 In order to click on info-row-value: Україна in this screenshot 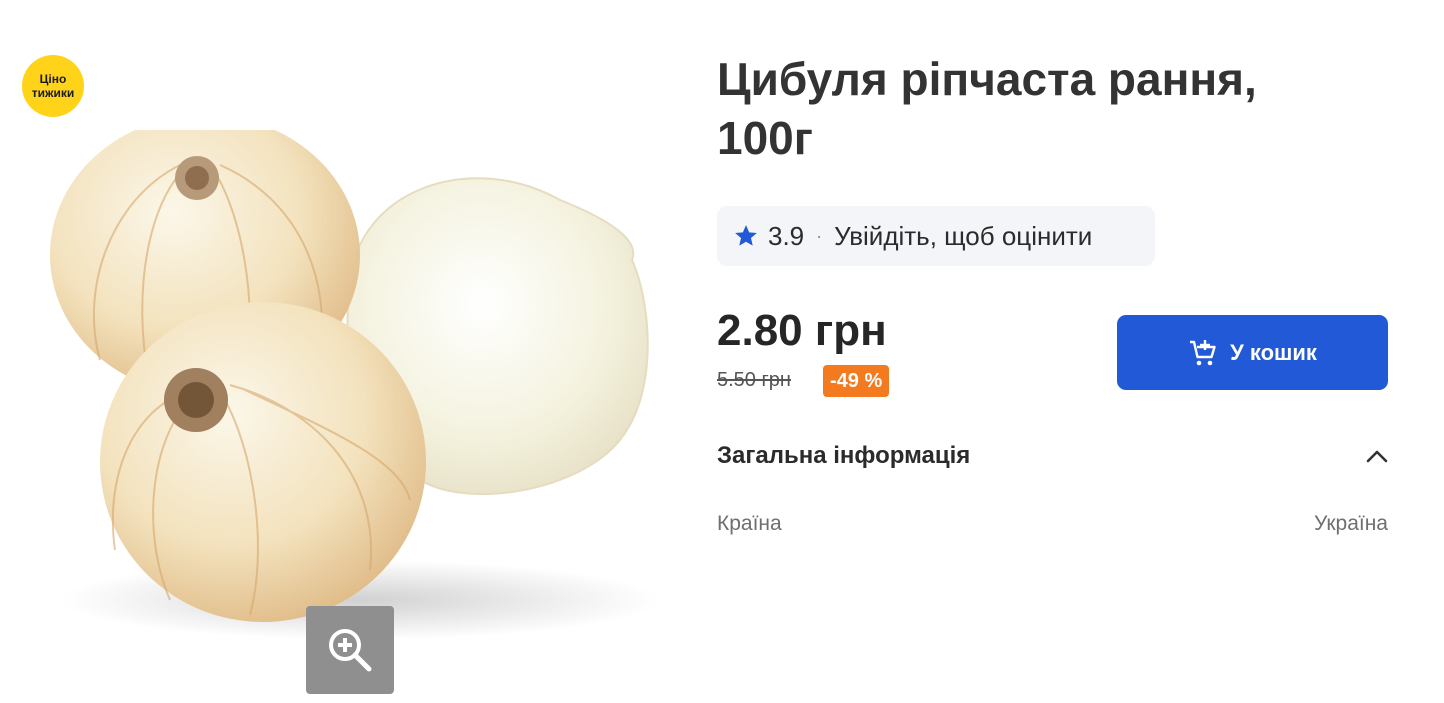, I will do `click(1350, 523)`.